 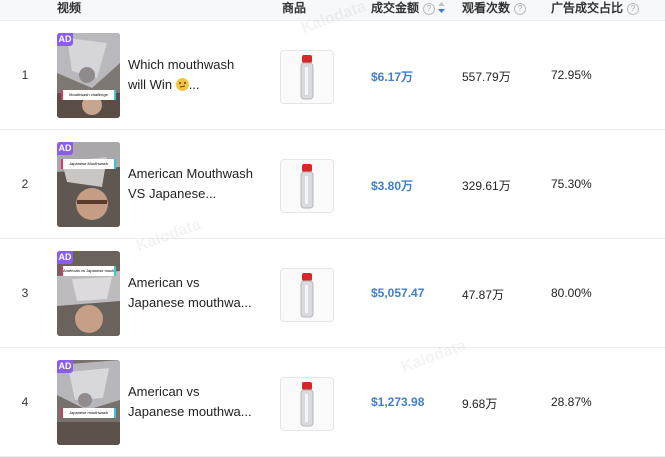 What do you see at coordinates (392, 77) in the screenshot?
I see `sales-amount: $6.17万` at bounding box center [392, 77].